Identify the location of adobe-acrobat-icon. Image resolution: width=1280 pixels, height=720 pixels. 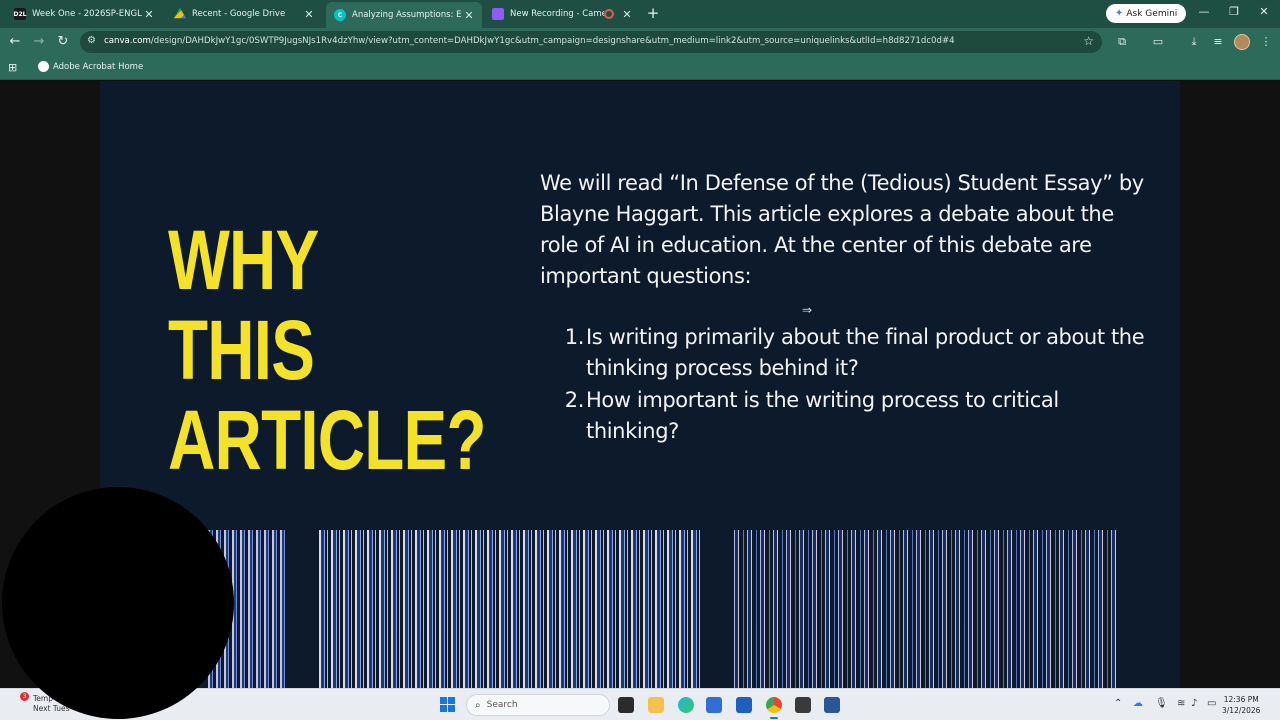
(43, 66).